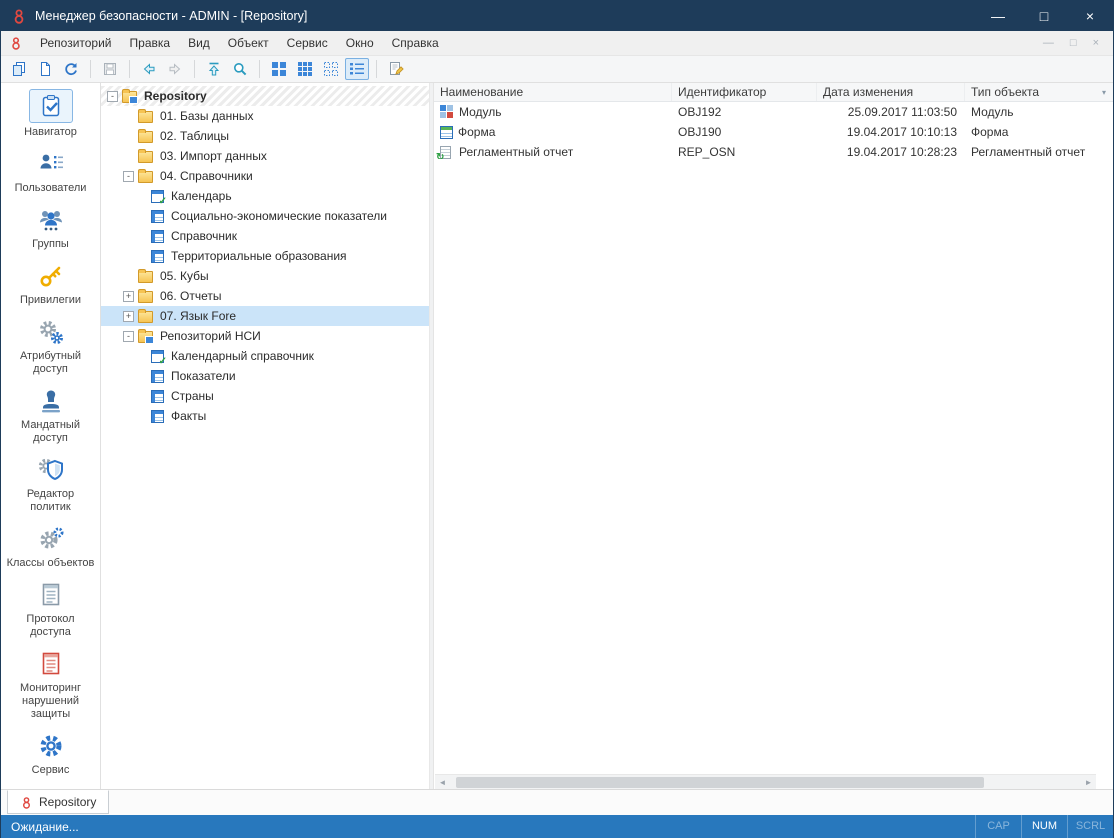 The height and width of the screenshot is (838, 1114). Describe the element at coordinates (1048, 43) in the screenshot. I see `mdi-minimize-button: —` at that location.